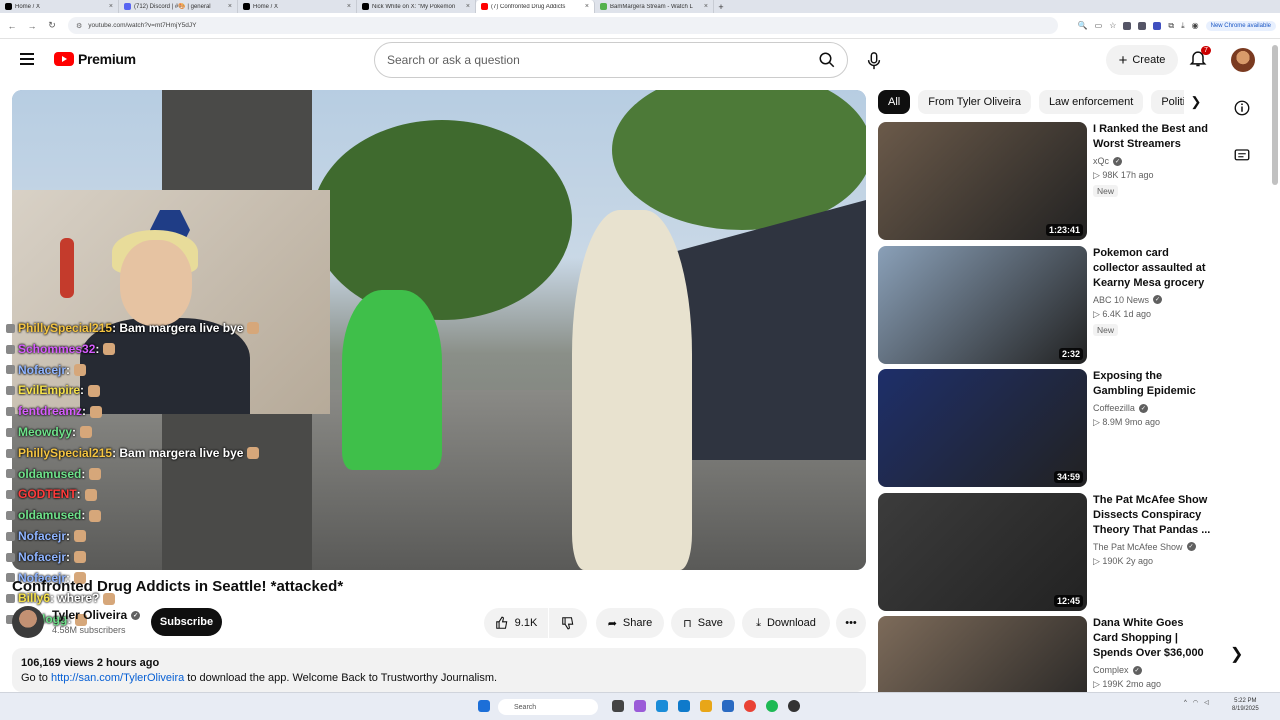 This screenshot has height=720, width=1280. I want to click on cast-icon: ▭, so click(1099, 25).